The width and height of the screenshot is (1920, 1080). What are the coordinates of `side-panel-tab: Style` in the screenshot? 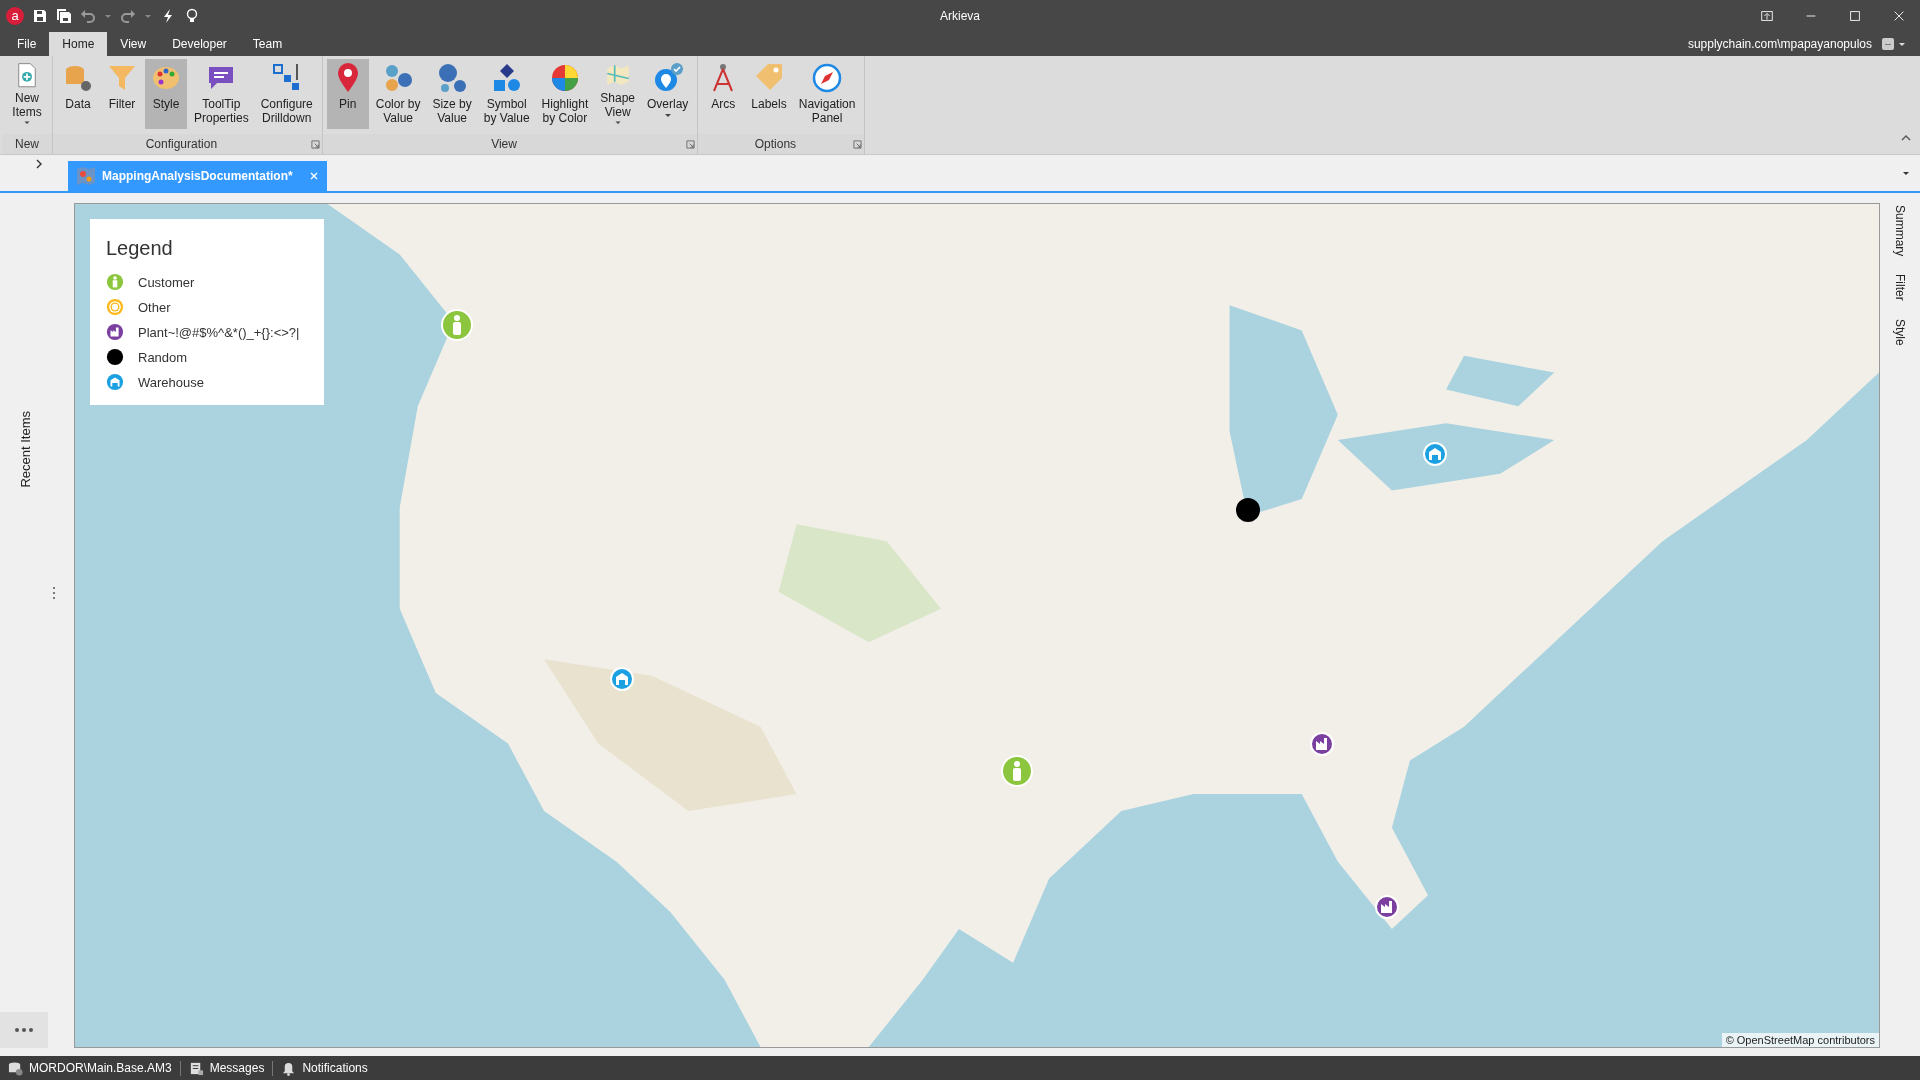 It's located at (1900, 332).